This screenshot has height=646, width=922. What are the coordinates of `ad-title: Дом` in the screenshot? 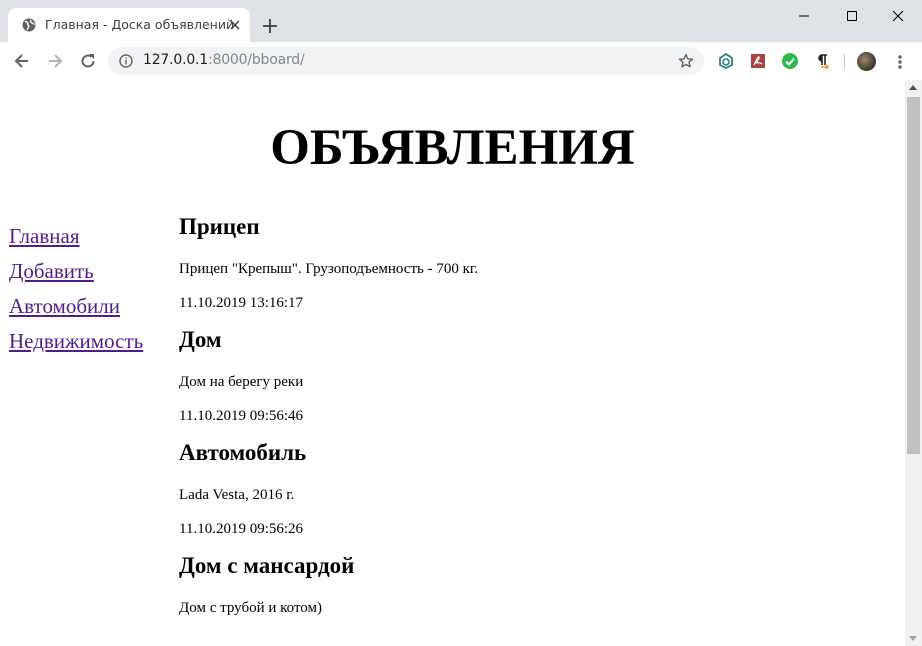 It's located at (200, 339).